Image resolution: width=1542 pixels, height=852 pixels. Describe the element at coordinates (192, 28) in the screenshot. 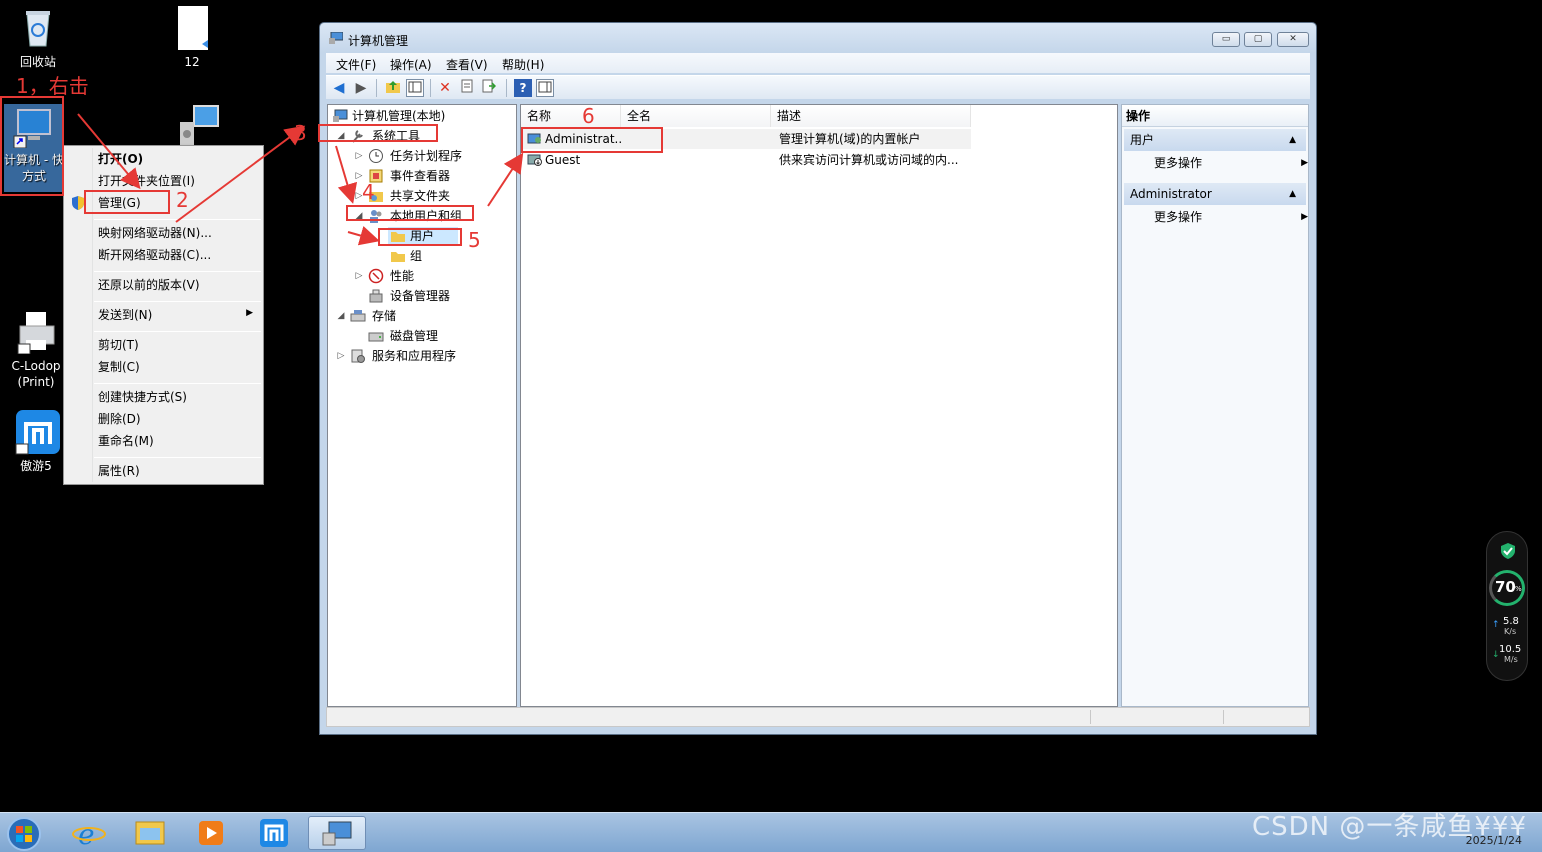

I see `document-icon` at that location.